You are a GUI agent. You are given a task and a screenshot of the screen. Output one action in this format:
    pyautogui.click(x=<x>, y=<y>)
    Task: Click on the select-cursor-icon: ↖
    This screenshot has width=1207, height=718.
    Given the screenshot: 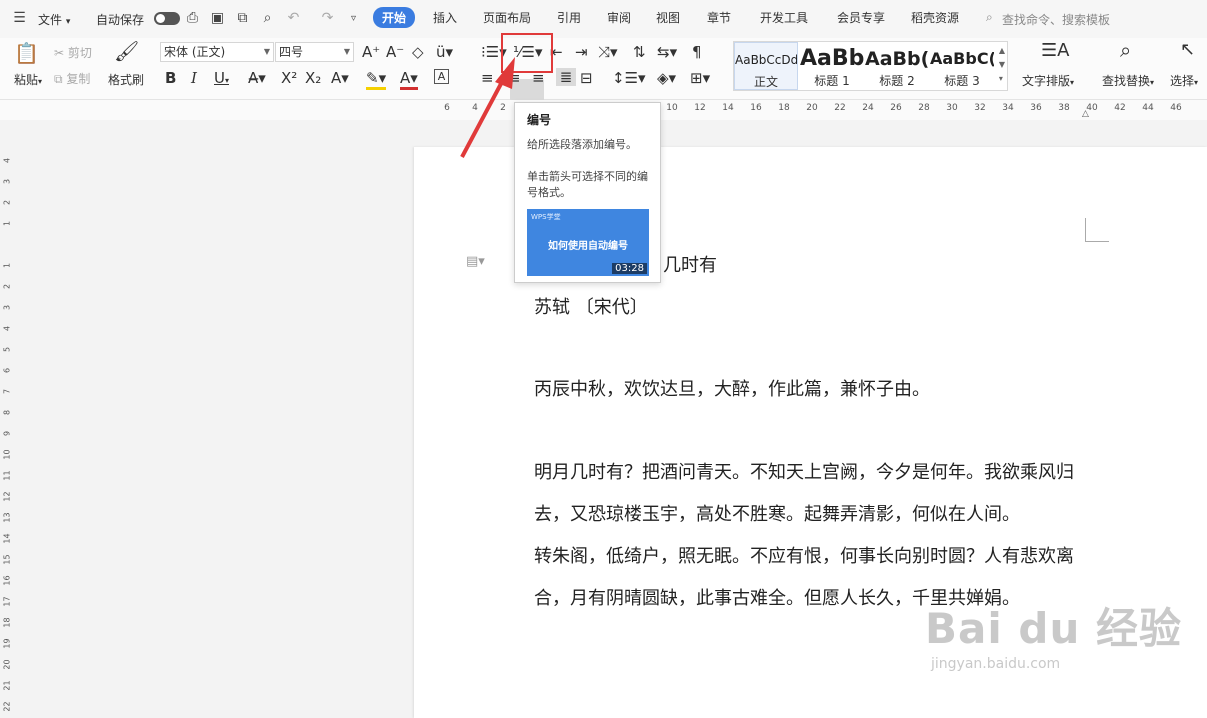 What is the action you would take?
    pyautogui.click(x=1187, y=50)
    